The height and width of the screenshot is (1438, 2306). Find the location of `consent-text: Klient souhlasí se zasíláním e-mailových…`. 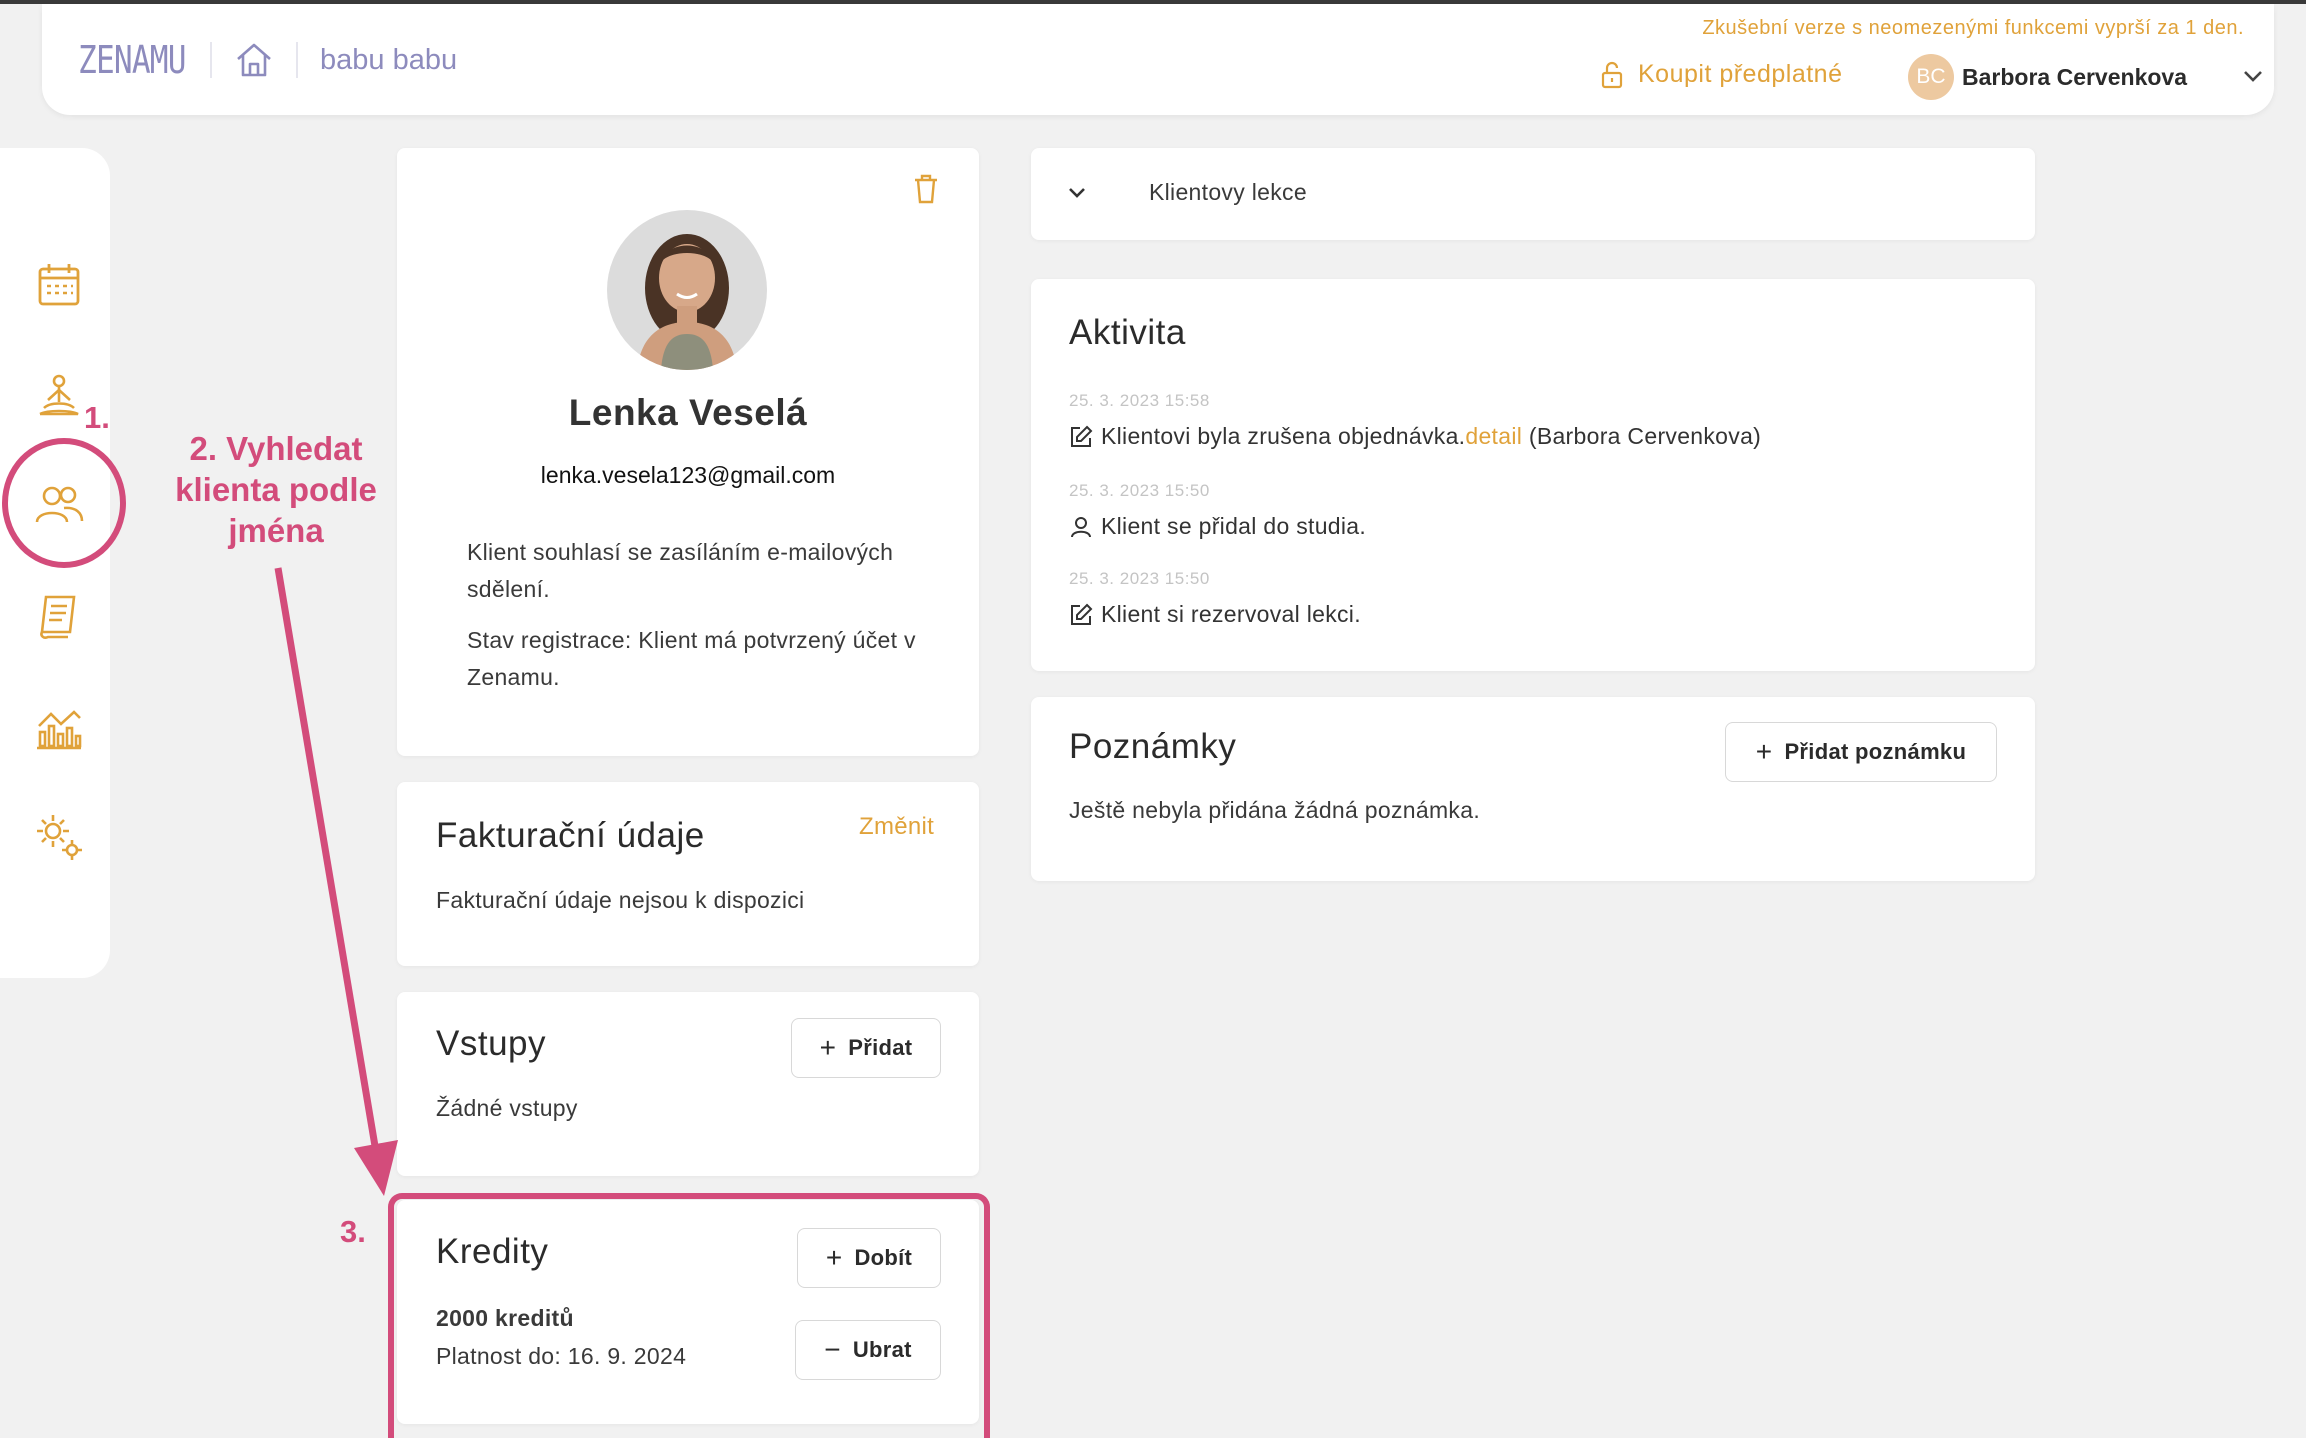

consent-text: Klient souhlasí se zasíláním e-mailových… is located at coordinates (680, 570).